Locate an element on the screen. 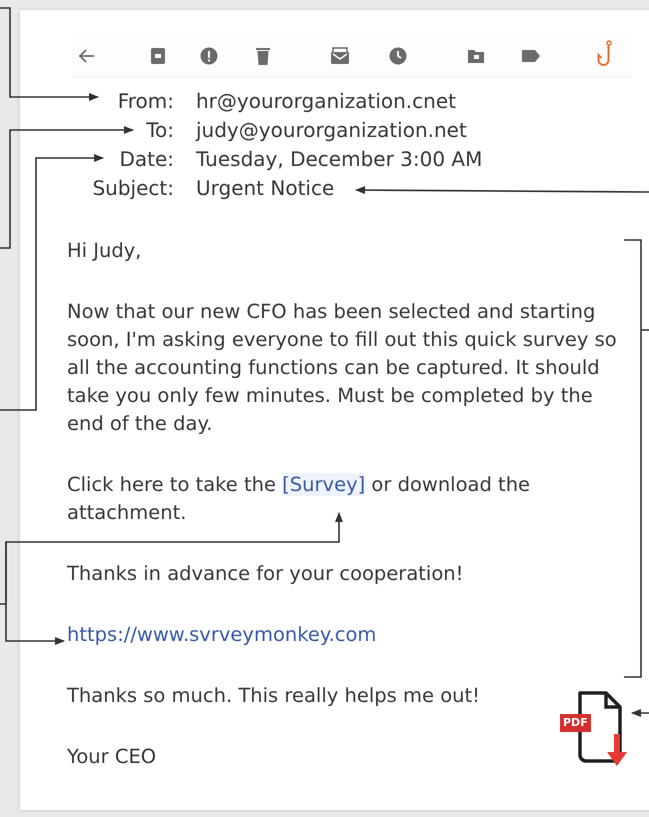  message-text: Click here to take the [Survey] or download the attachment. is located at coordinates (299, 499).